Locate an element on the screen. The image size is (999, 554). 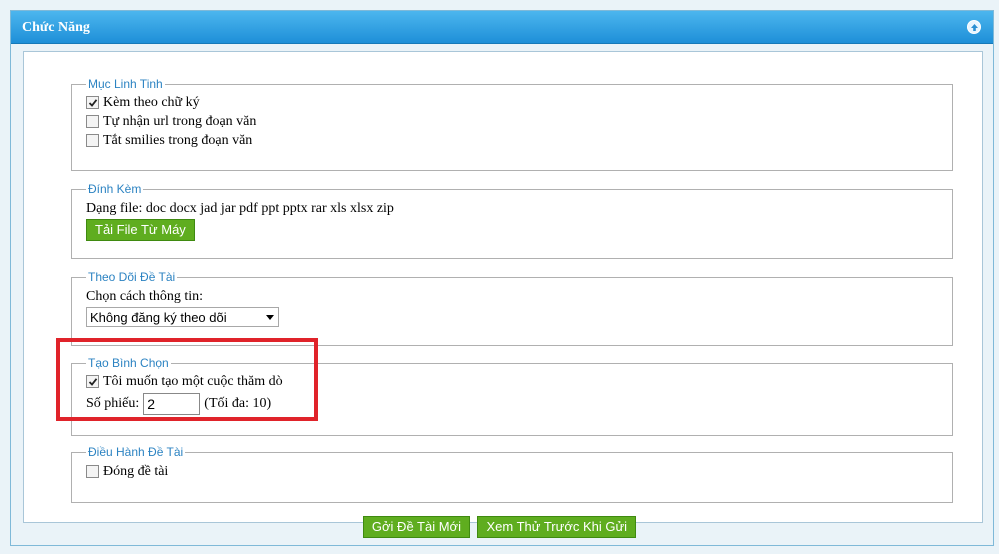
follow-legend: Theo Dõi Đề Tài is located at coordinates (132, 277).